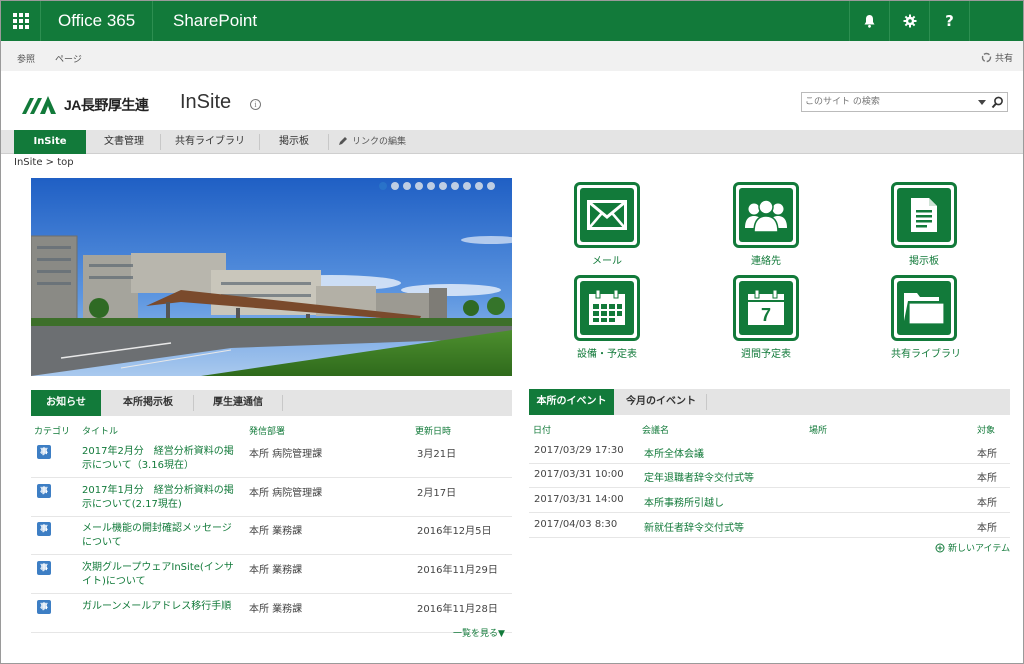  I want to click on news-date: 2016年11月29日, so click(457, 570).